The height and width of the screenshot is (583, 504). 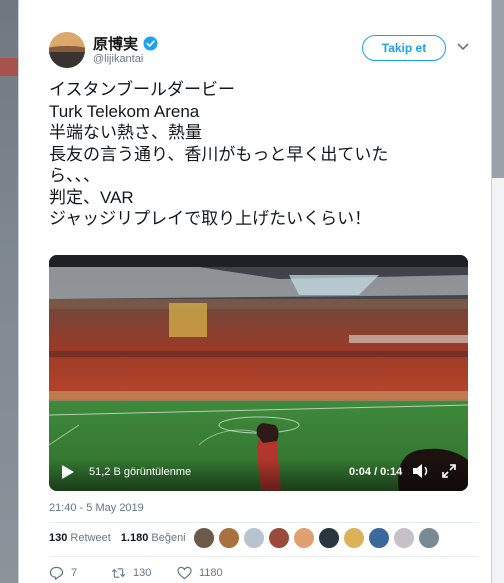 I want to click on tweet-actions: 7 130 1180, so click(x=136, y=573).